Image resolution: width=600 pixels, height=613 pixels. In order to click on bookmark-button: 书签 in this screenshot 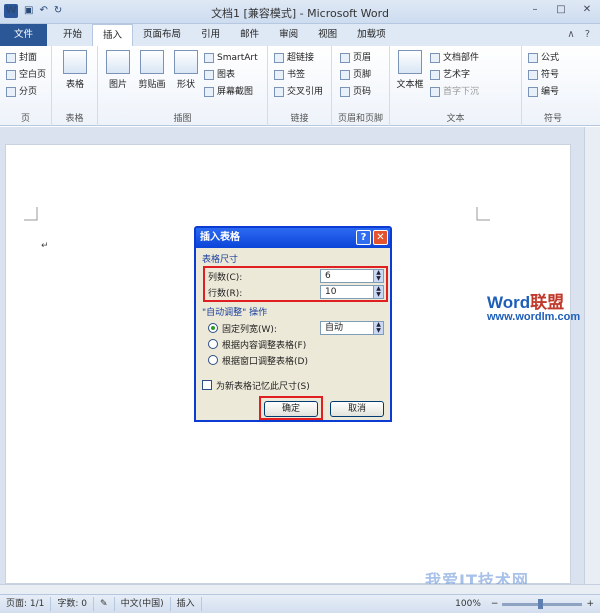, I will do `click(289, 75)`.